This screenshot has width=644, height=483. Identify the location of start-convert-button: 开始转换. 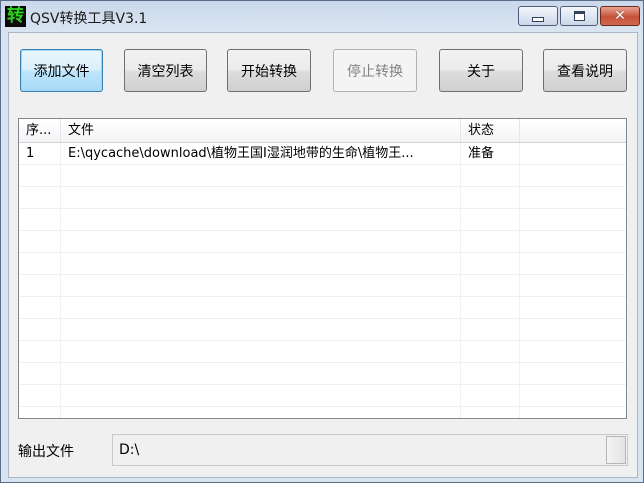
(269, 70).